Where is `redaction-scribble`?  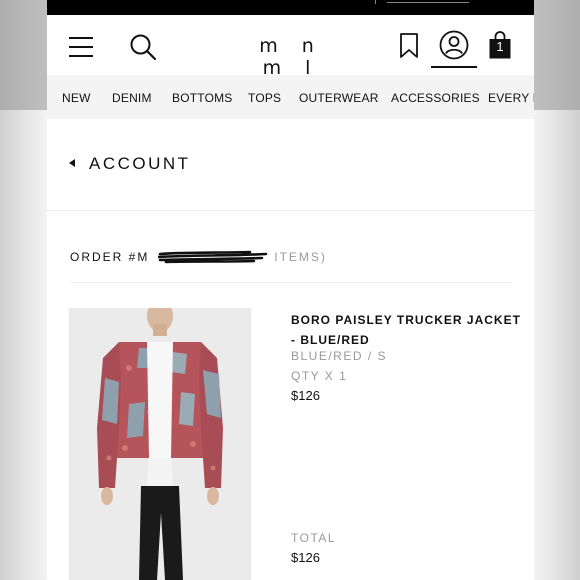 redaction-scribble is located at coordinates (212, 257).